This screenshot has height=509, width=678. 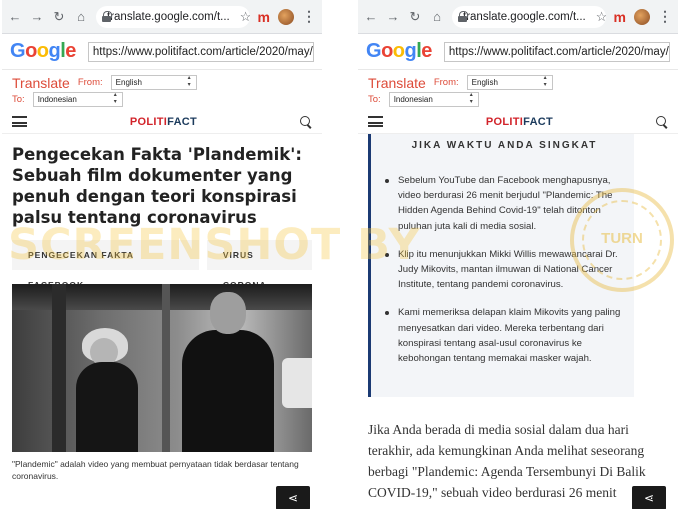 What do you see at coordinates (162, 368) in the screenshot?
I see `article-photo` at bounding box center [162, 368].